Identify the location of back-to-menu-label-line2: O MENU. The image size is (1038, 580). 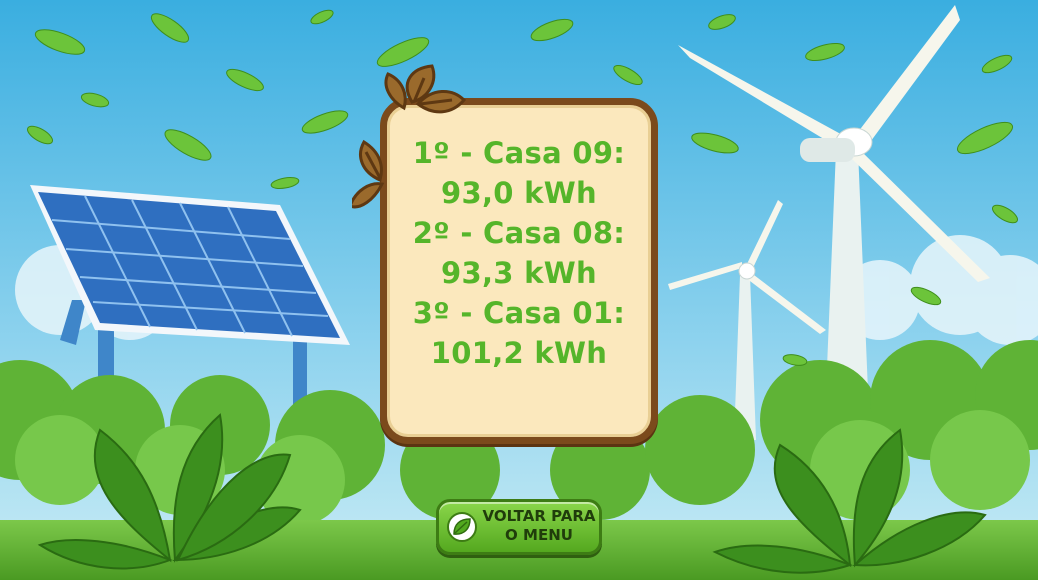
(539, 535).